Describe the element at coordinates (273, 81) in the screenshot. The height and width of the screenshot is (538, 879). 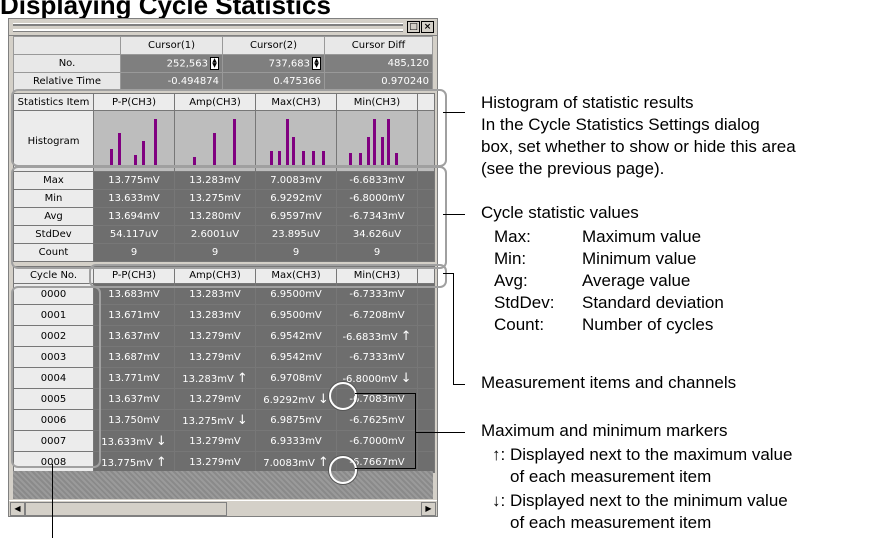
I see `cursor2-time: 0.475366` at that location.